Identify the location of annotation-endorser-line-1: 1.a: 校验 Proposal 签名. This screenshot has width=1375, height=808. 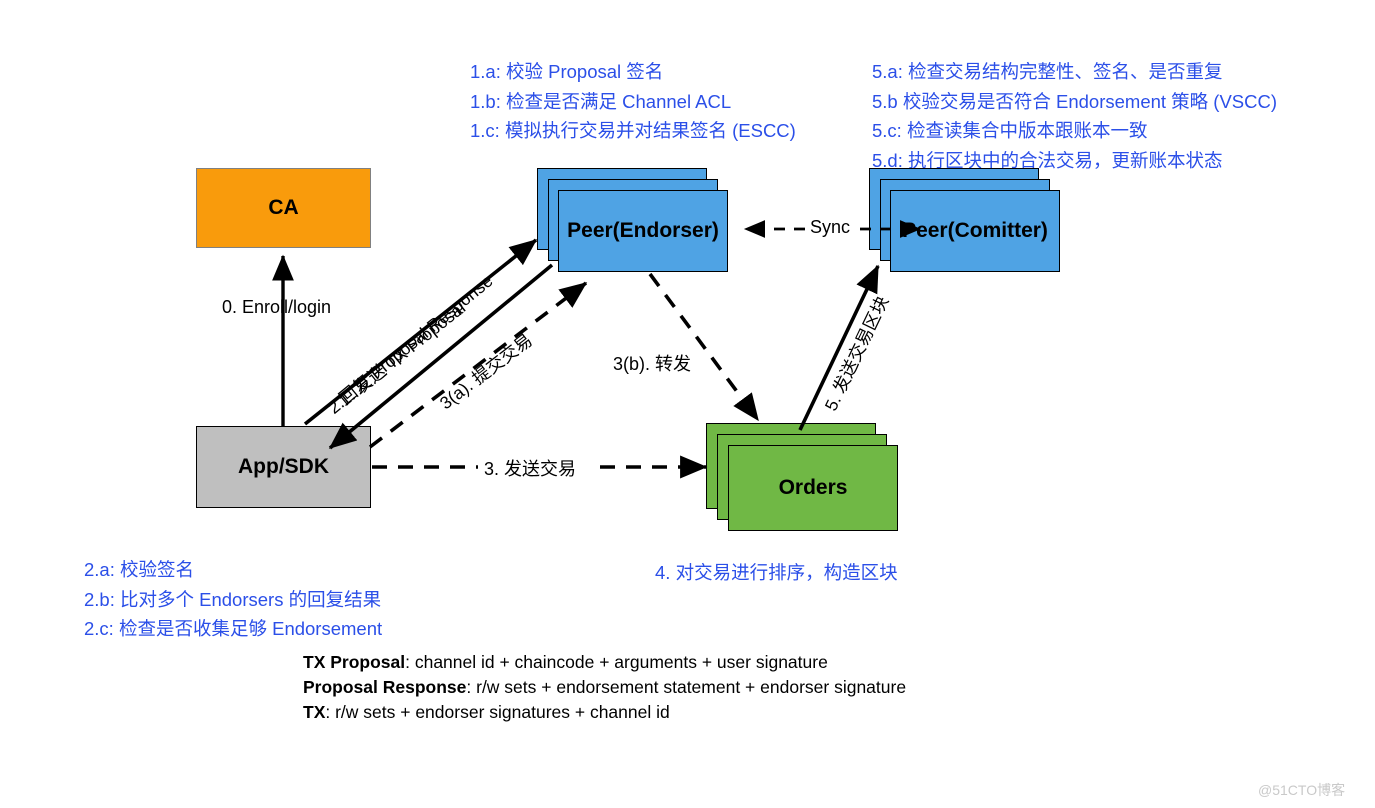
(567, 71).